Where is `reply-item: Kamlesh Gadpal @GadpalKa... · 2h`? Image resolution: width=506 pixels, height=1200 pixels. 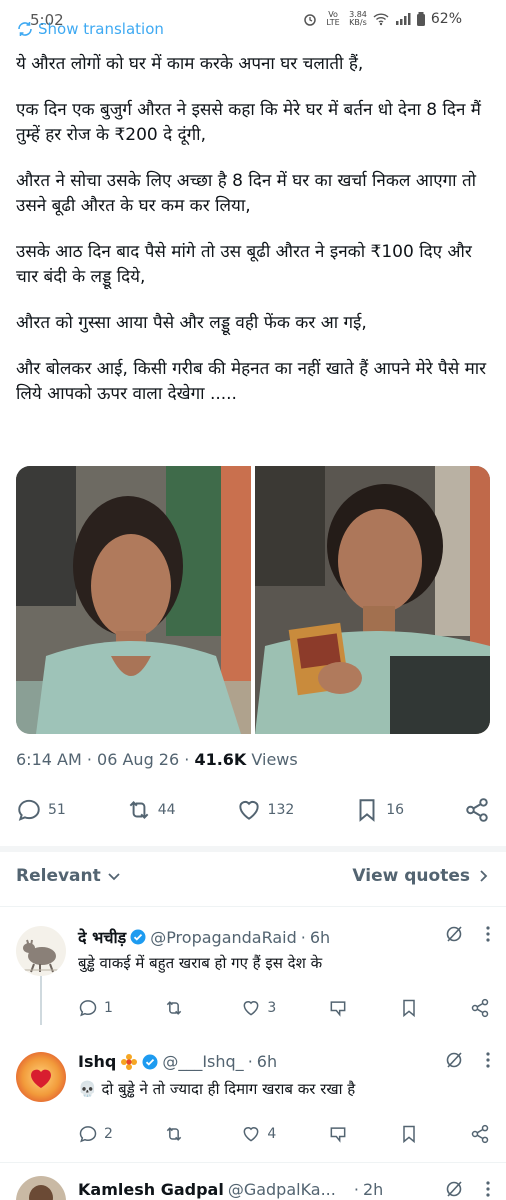
reply-item: Kamlesh Gadpal @GadpalKa... · 2h is located at coordinates (253, 1188).